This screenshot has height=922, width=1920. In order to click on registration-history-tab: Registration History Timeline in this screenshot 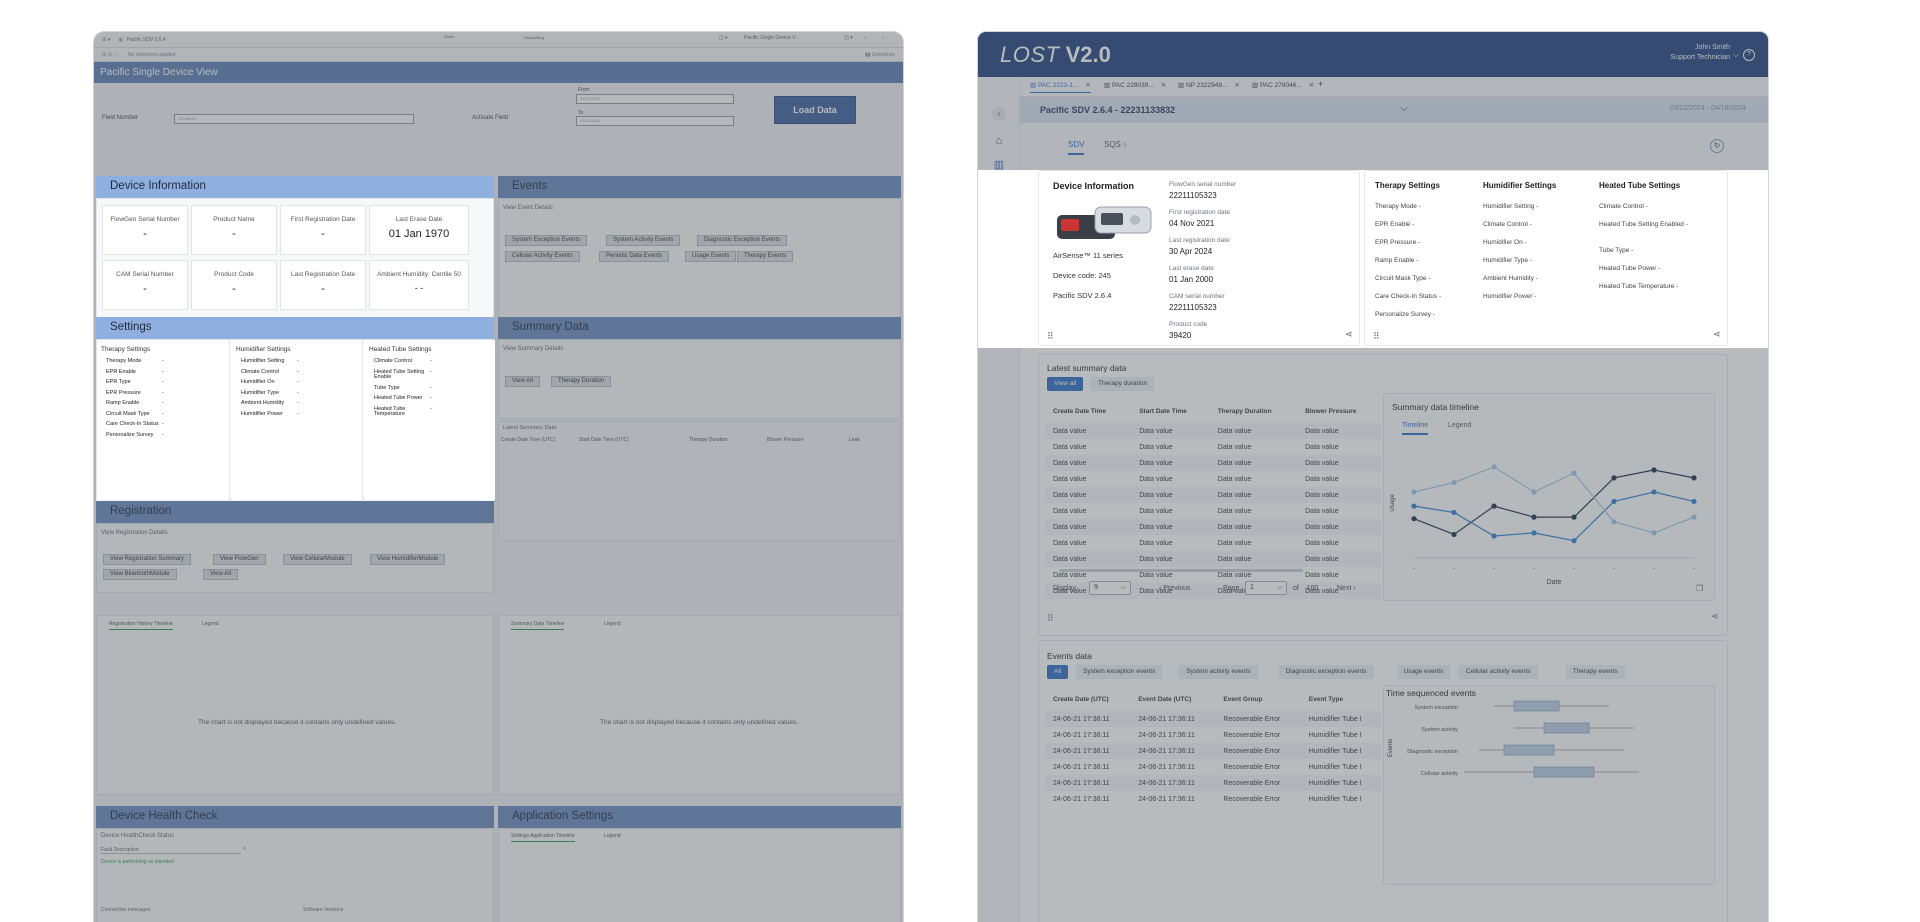, I will do `click(141, 625)`.